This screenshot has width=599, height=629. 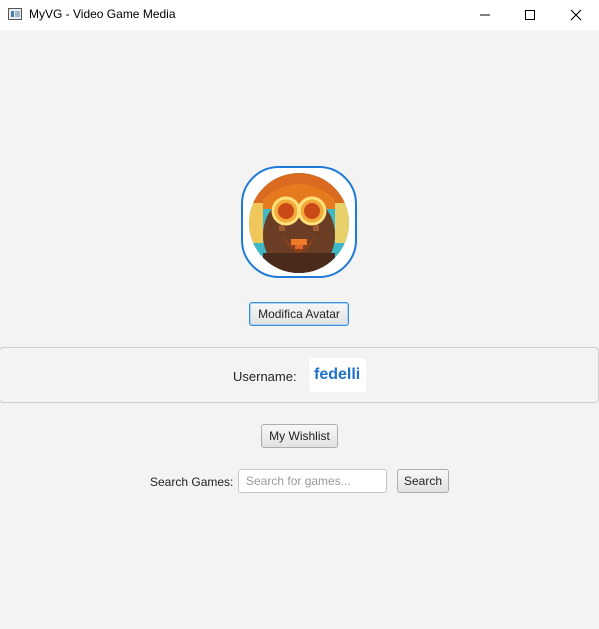 I want to click on minimize-icon, so click(x=485, y=15).